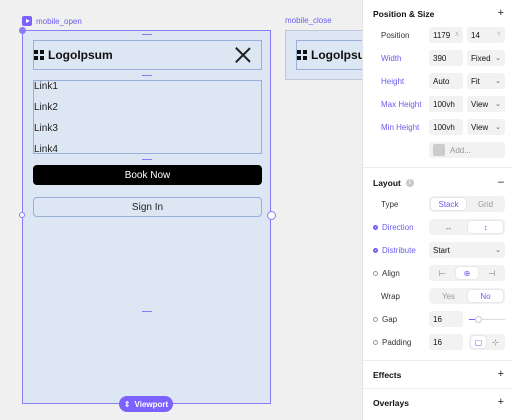 The image size is (512, 420). What do you see at coordinates (391, 403) in the screenshot?
I see `section-title-overlays: Overlays` at bounding box center [391, 403].